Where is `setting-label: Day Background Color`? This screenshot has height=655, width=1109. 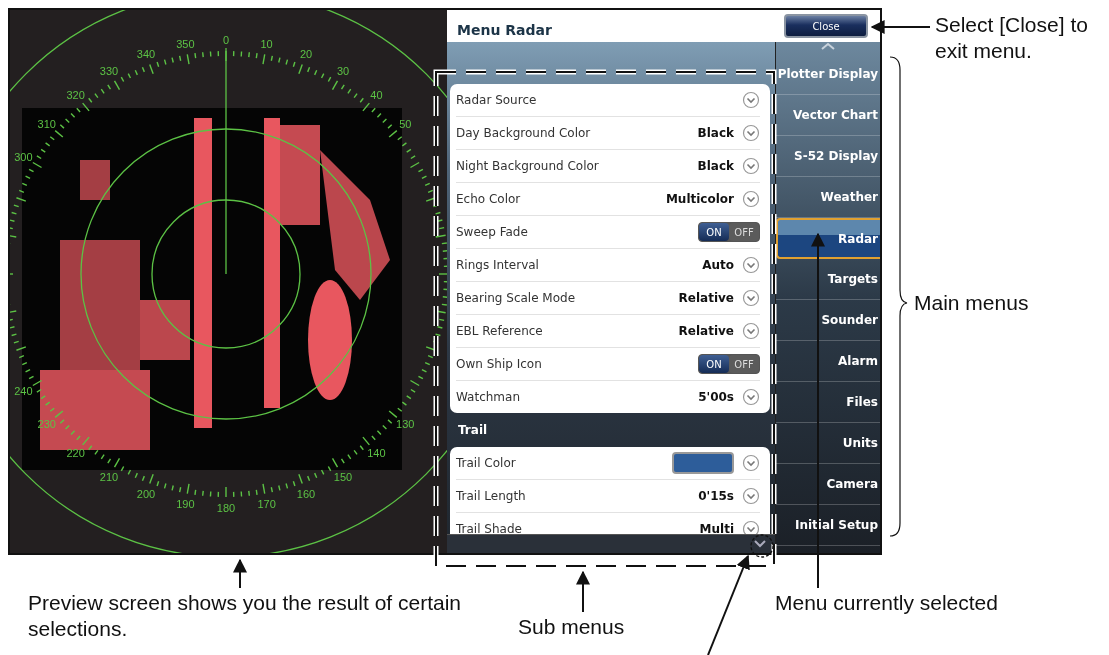
setting-label: Day Background Color is located at coordinates (524, 133).